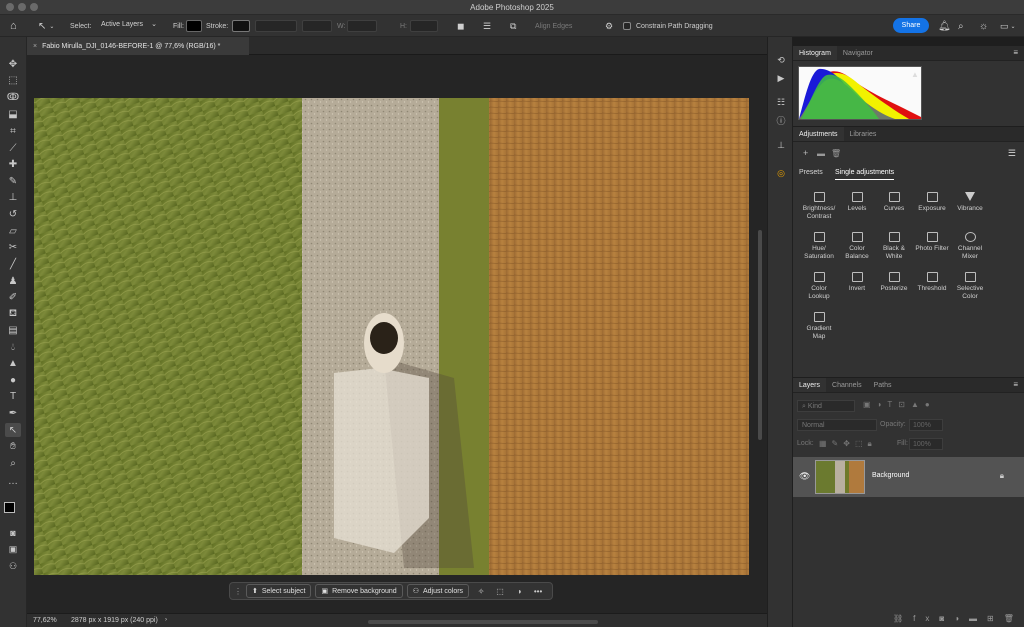  What do you see at coordinates (276, 26) in the screenshot?
I see `stroke-width-field` at bounding box center [276, 26].